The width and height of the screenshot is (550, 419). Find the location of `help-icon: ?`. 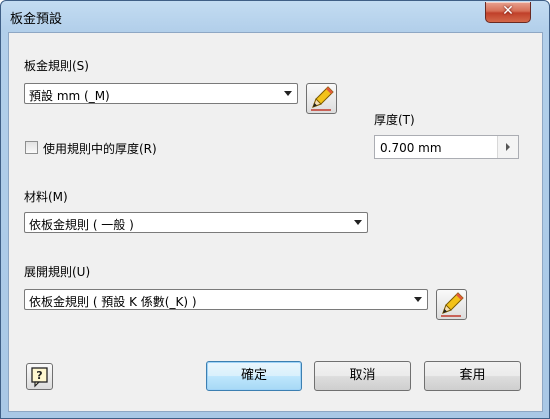

help-icon: ? is located at coordinates (39, 377).